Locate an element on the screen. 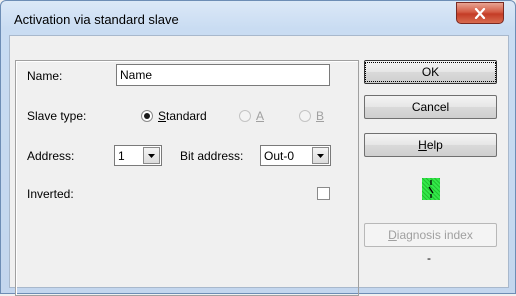  close-icon is located at coordinates (480, 13).